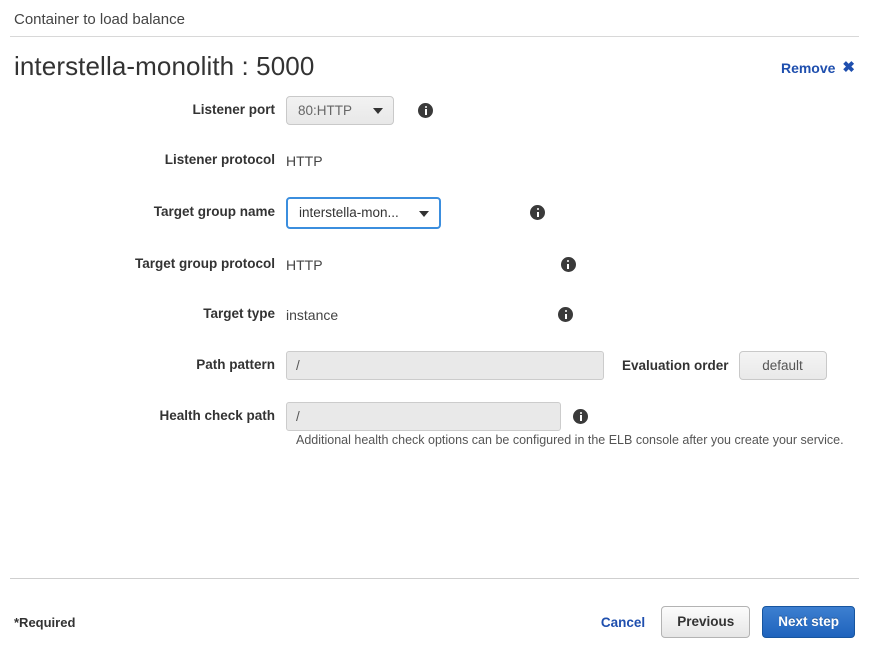 This screenshot has height=652, width=869. I want to click on row-listener-protocol: Listener protocol HTTP, so click(434, 161).